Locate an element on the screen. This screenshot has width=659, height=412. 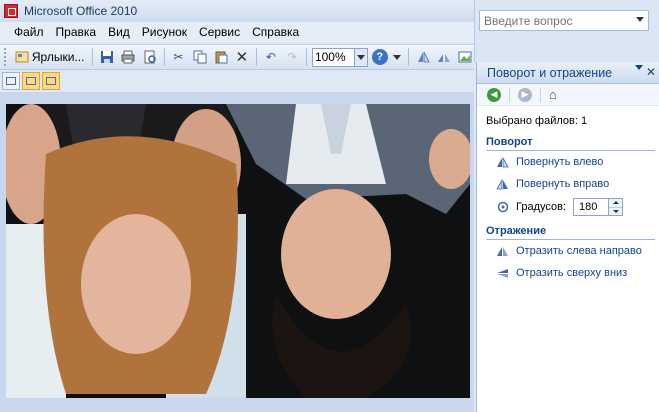
zoom-select is located at coordinates (339, 57).